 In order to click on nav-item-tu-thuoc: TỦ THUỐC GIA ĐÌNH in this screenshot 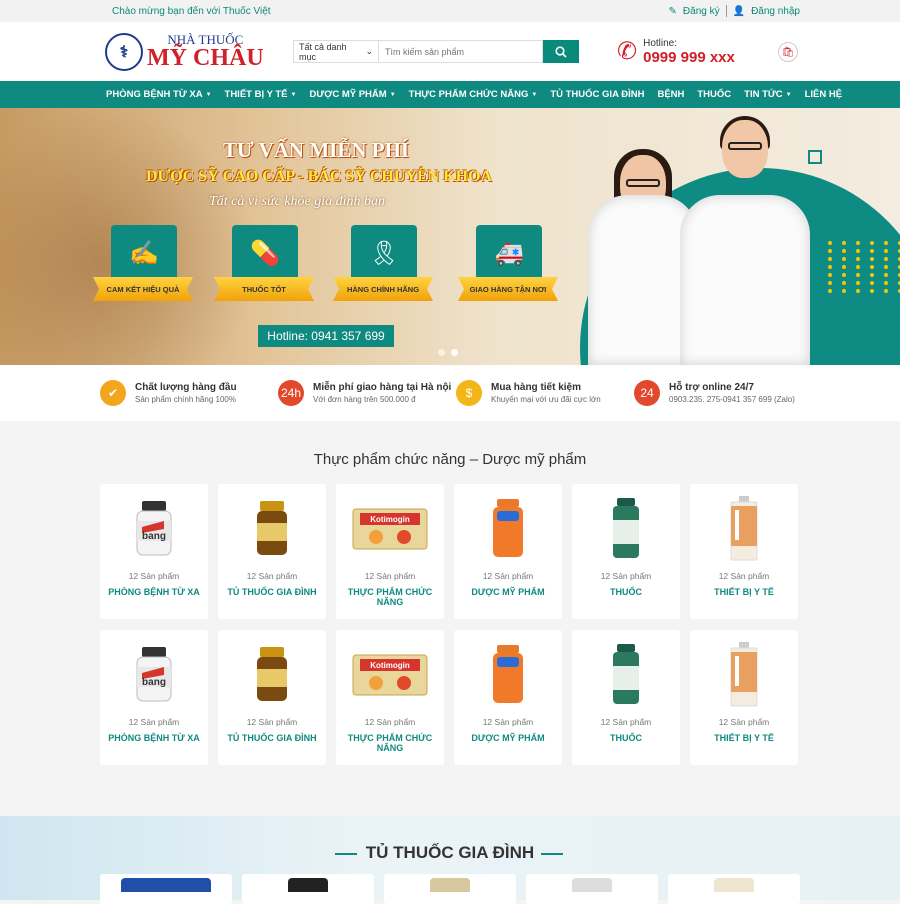, I will do `click(597, 94)`.